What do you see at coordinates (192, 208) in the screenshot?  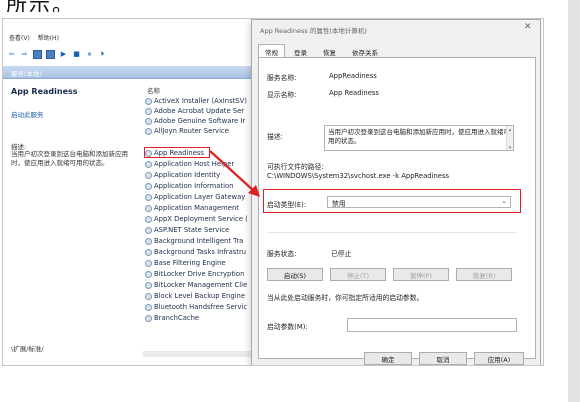 I see `service-row: Application Management` at bounding box center [192, 208].